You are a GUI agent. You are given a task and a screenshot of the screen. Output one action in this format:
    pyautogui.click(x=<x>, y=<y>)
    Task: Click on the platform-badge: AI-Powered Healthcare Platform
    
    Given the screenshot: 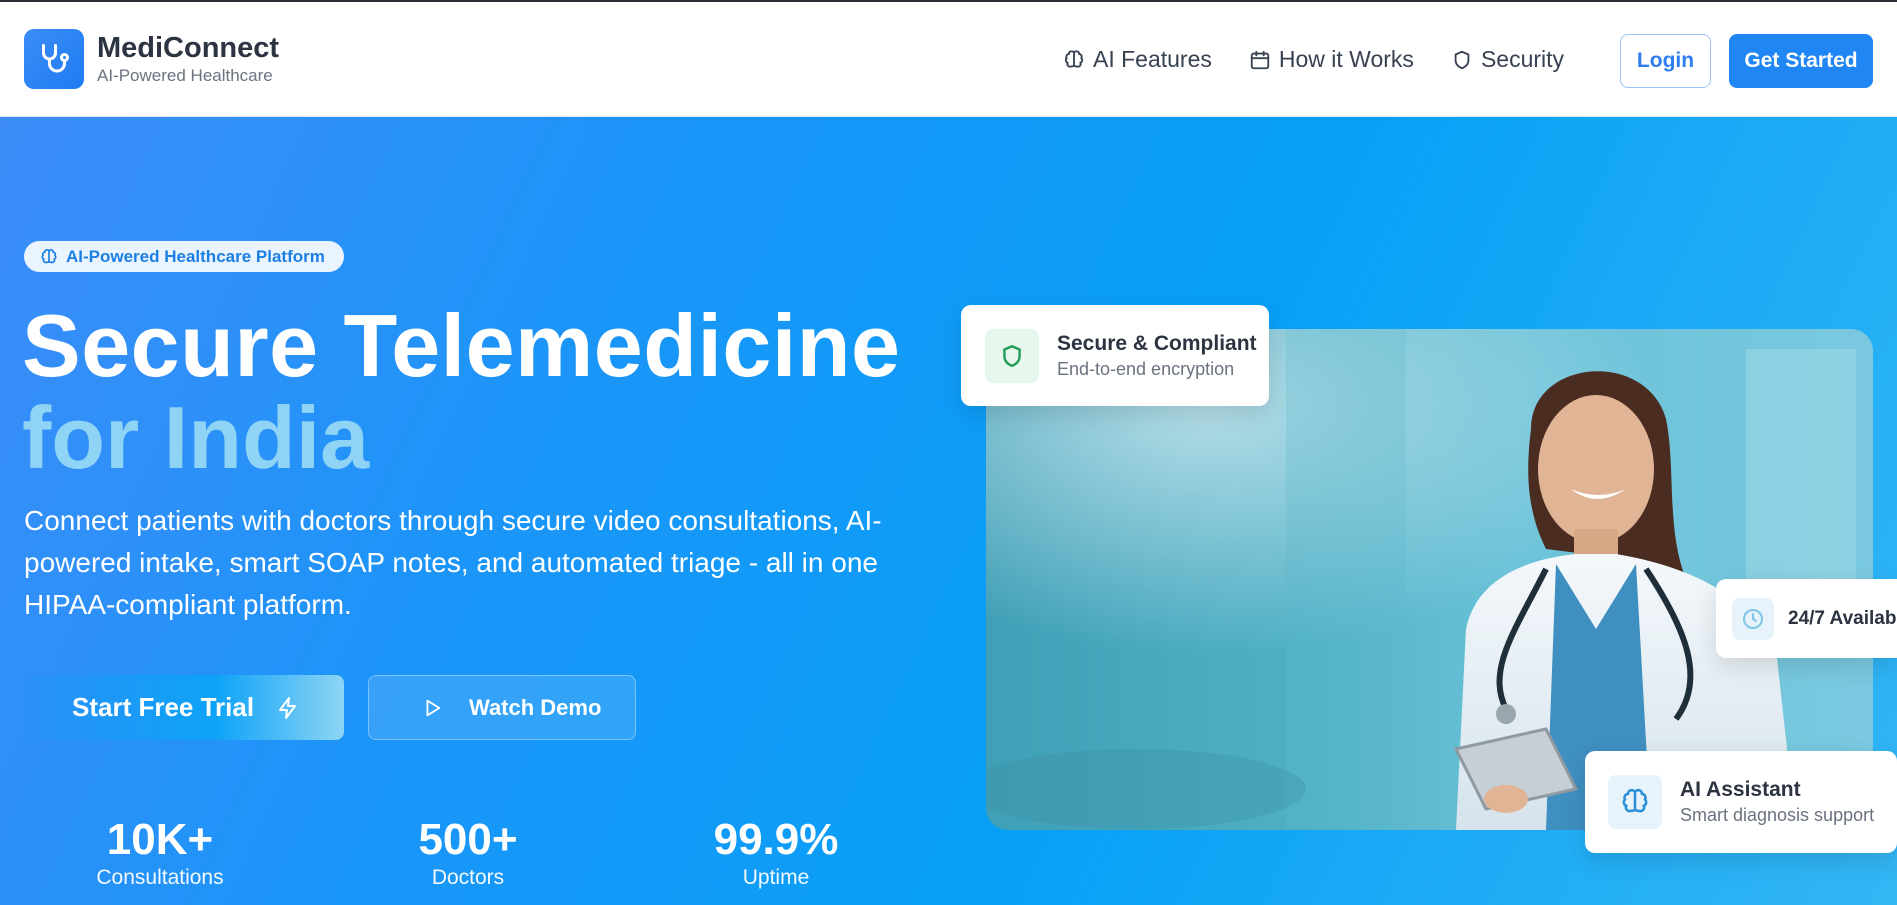 What is the action you would take?
    pyautogui.click(x=184, y=256)
    